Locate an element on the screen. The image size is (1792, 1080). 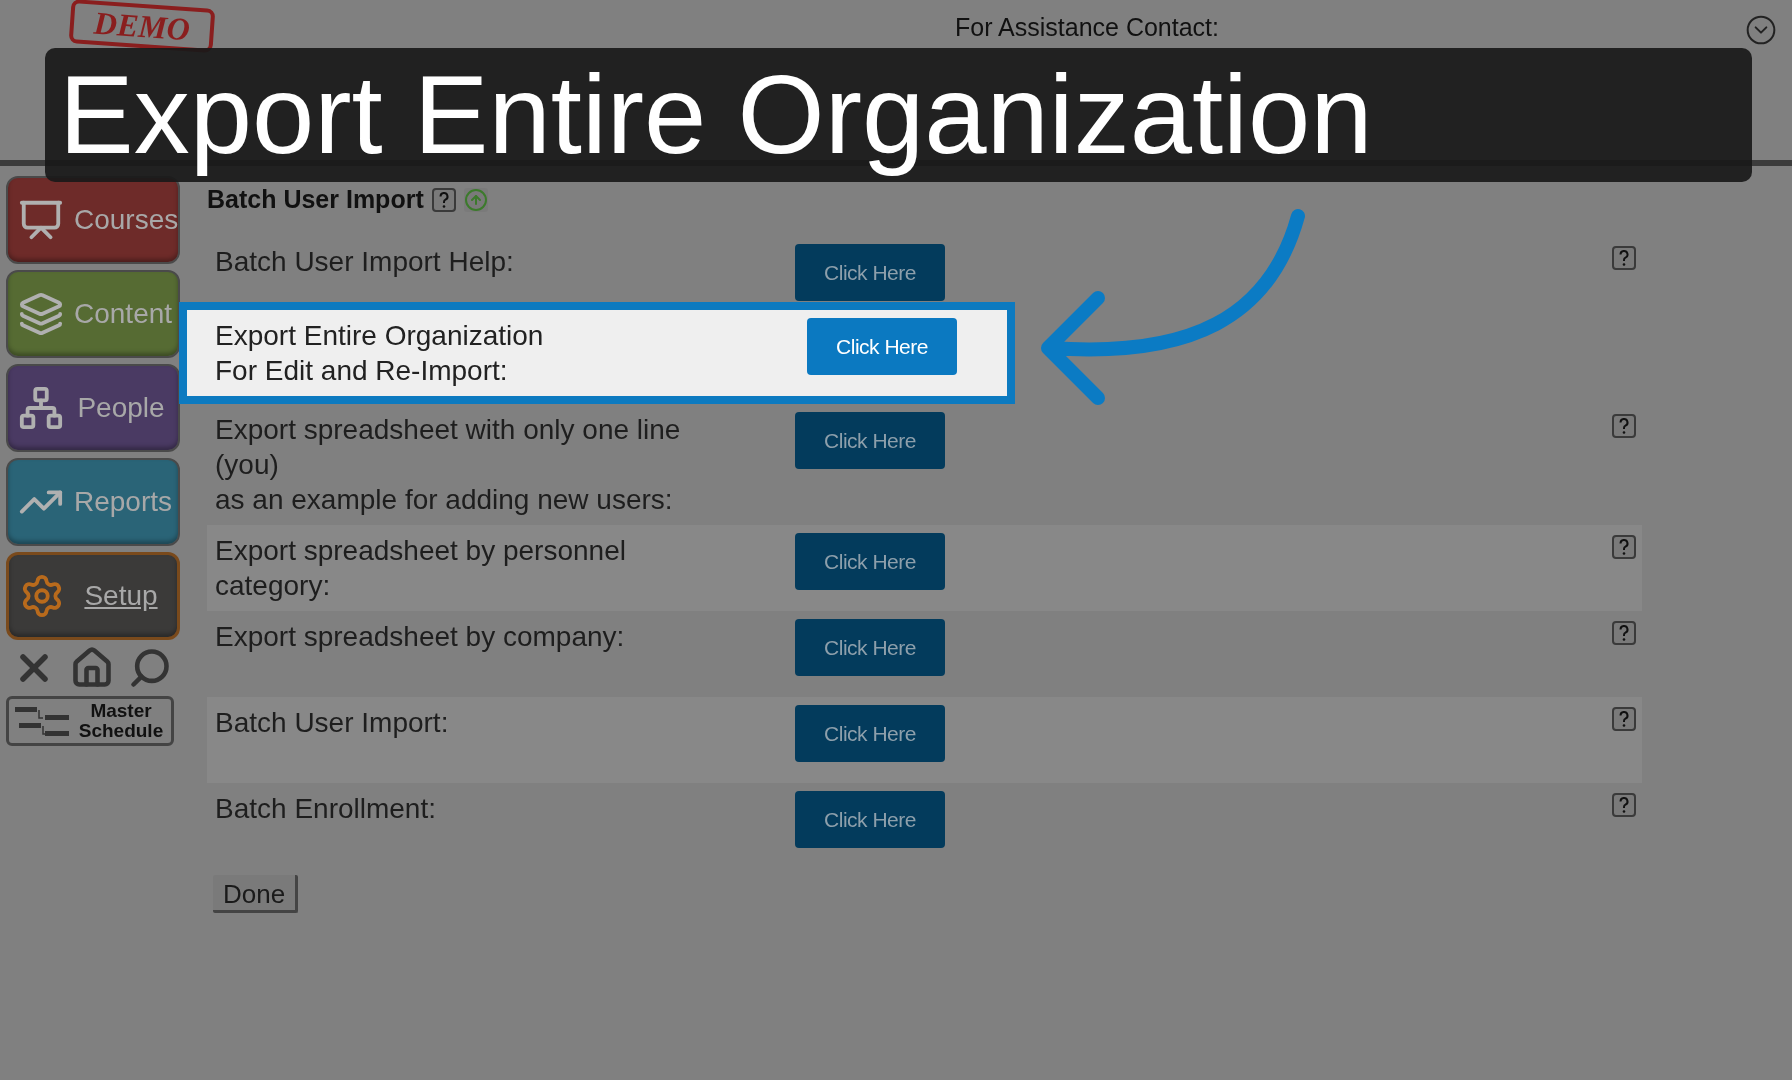
row-label: Batch User Import: is located at coordinates (332, 723).